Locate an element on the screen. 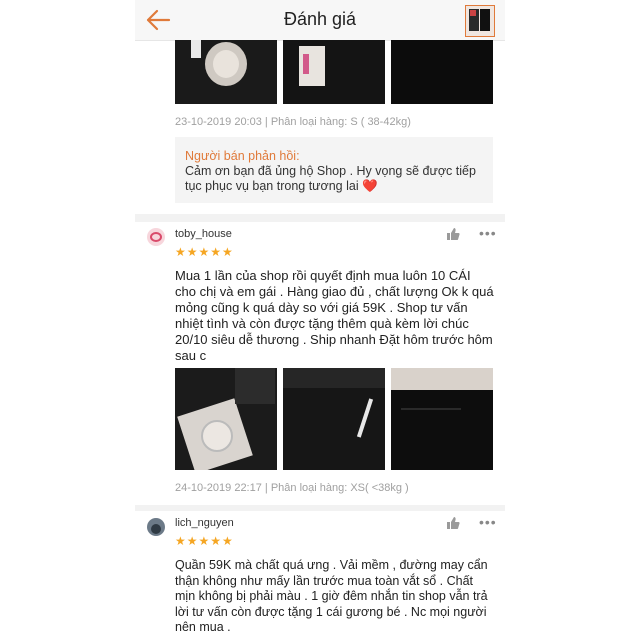 This screenshot has width=640, height=640. review-username: toby_house is located at coordinates (203, 234).